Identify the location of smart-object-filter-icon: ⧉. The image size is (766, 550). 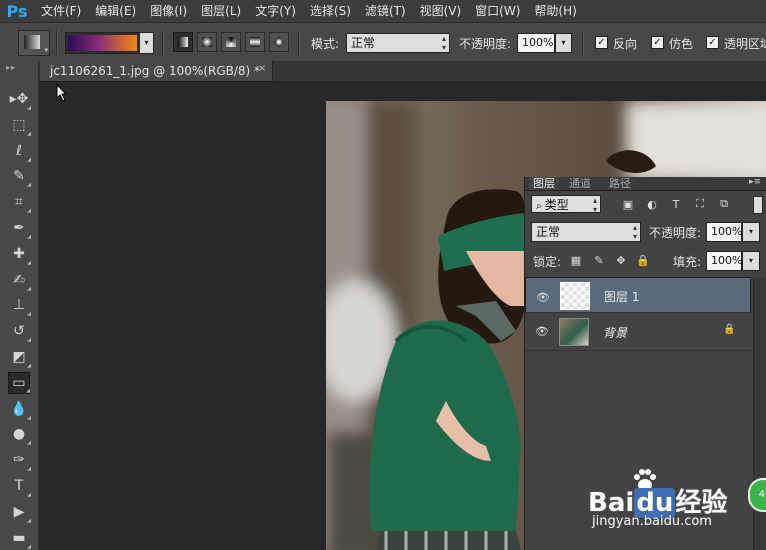
(724, 204).